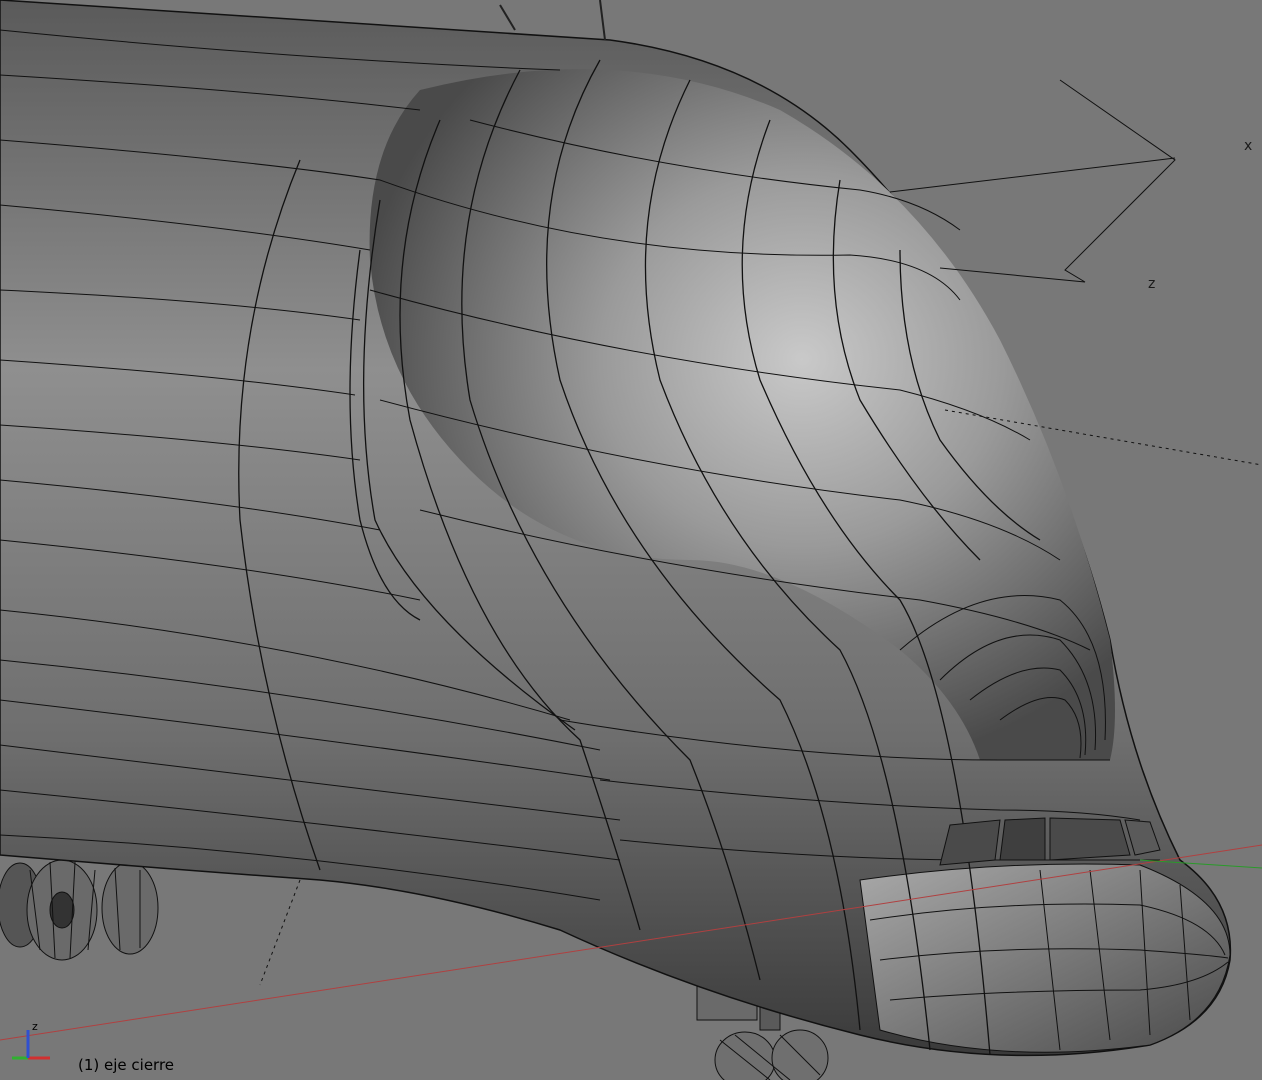 The width and height of the screenshot is (1262, 1080). What do you see at coordinates (31, 1040) in the screenshot?
I see `view-axis-icon: z` at bounding box center [31, 1040].